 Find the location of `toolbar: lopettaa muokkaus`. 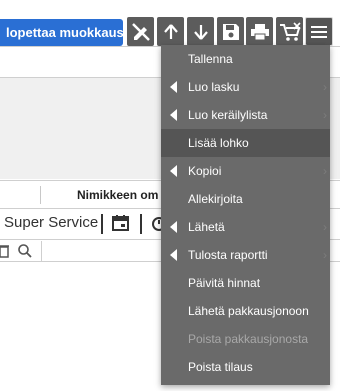

toolbar: lopettaa muokkaus is located at coordinates (170, 23).